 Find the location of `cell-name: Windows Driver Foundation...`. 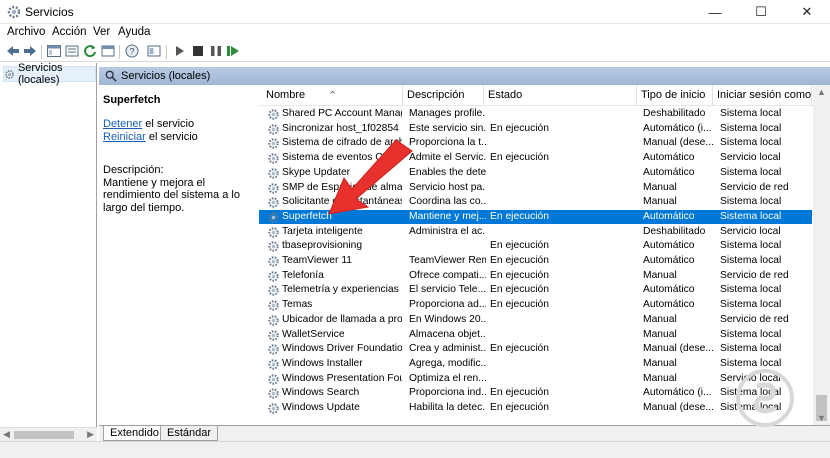

cell-name: Windows Driver Foundation... is located at coordinates (342, 349).